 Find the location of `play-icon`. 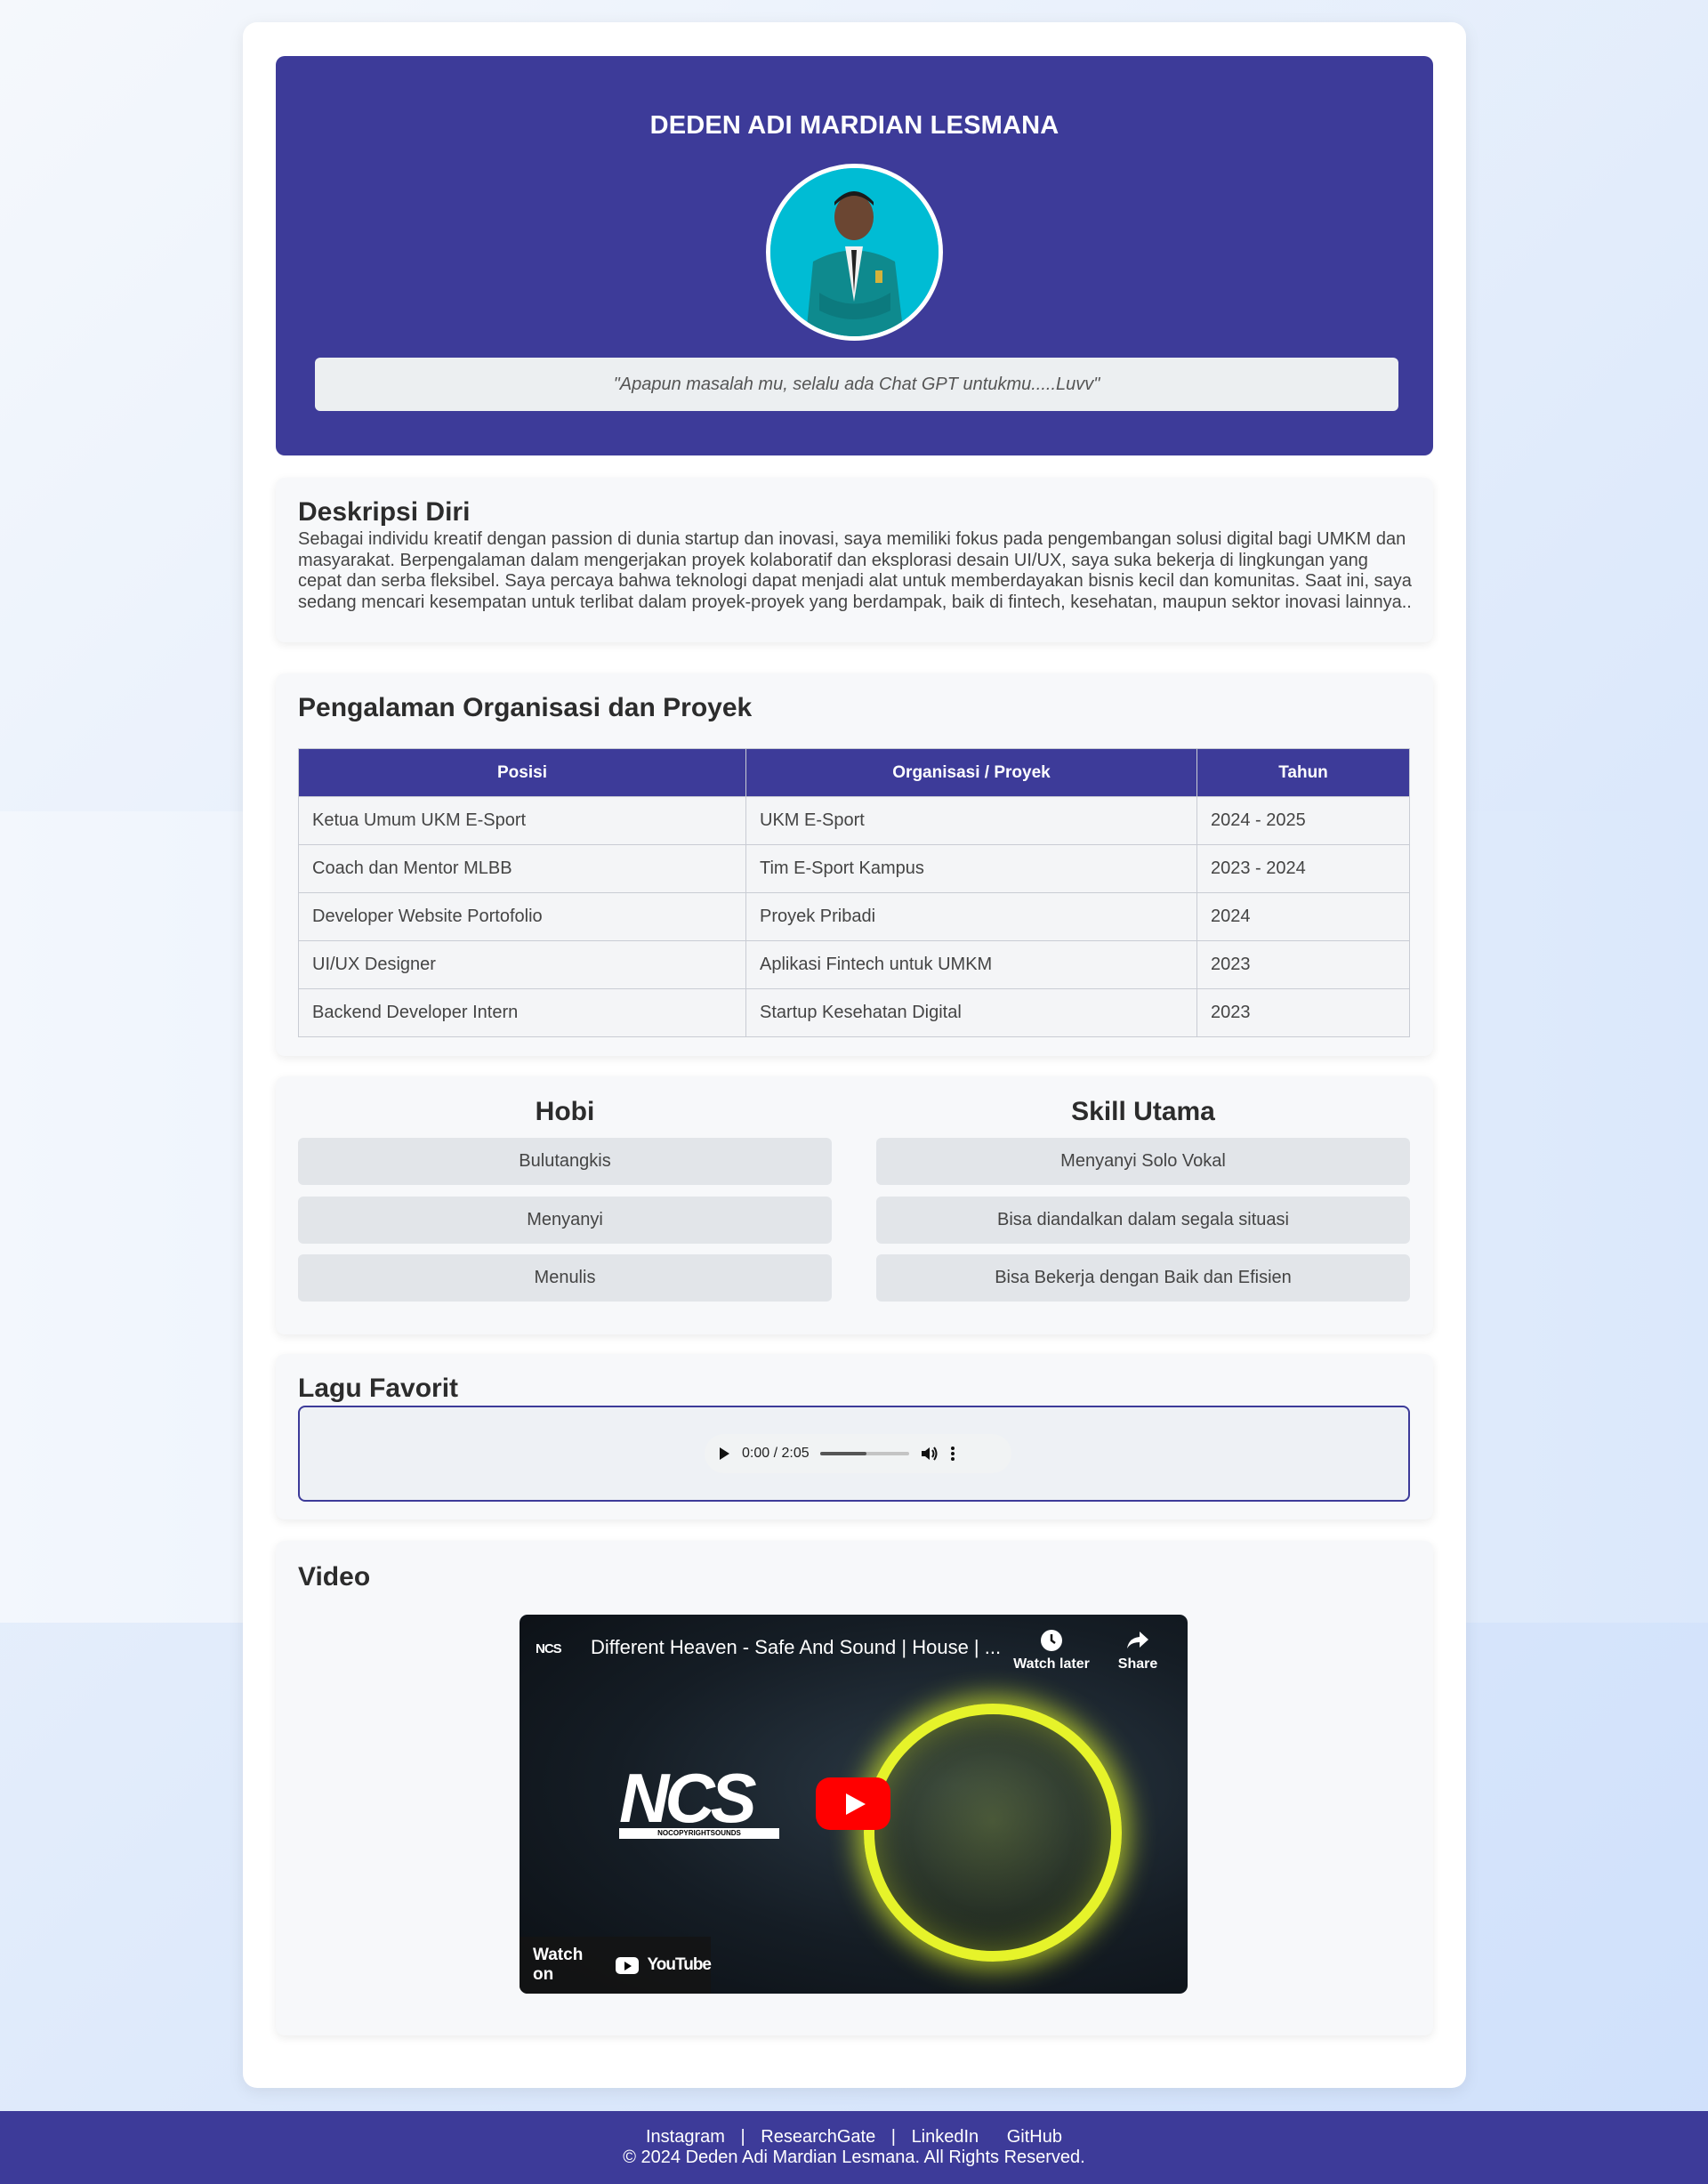

play-icon is located at coordinates (724, 1454).